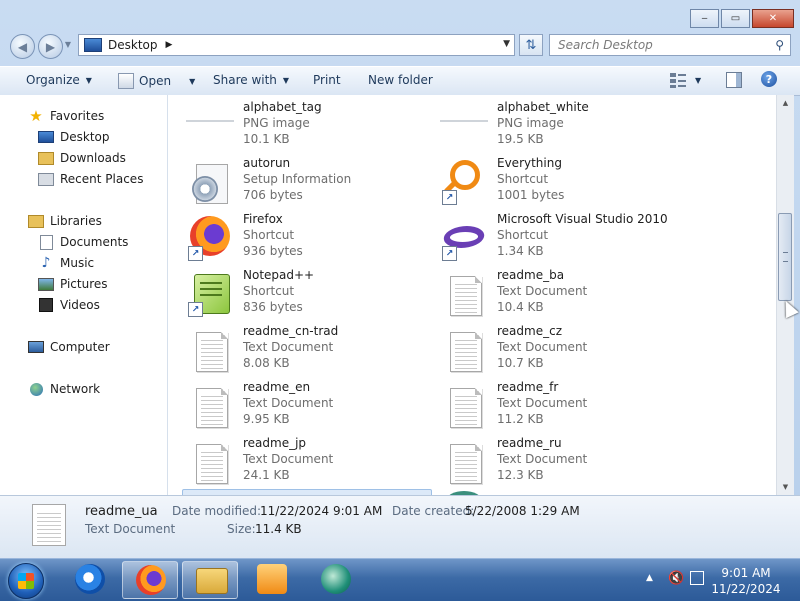 Image resolution: width=800 pixels, height=601 pixels. Describe the element at coordinates (66, 263) in the screenshot. I see `nav-music: ♪ Music` at that location.